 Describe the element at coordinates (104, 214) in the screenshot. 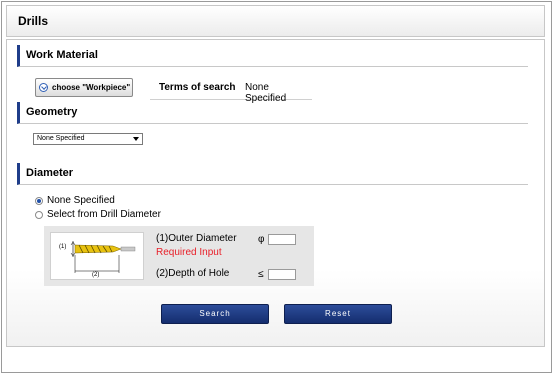

I see `radio-label: Select from Drill Diameter` at that location.